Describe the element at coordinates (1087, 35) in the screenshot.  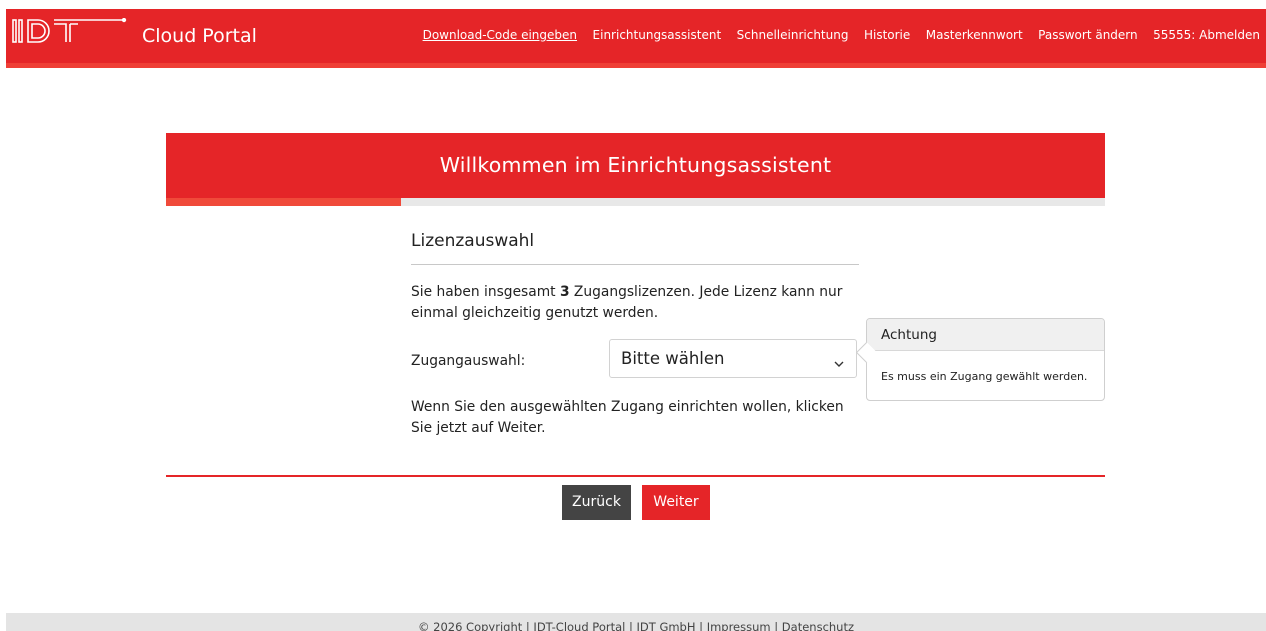
I see `nav-passwort-aendern: Passwort ändern` at that location.